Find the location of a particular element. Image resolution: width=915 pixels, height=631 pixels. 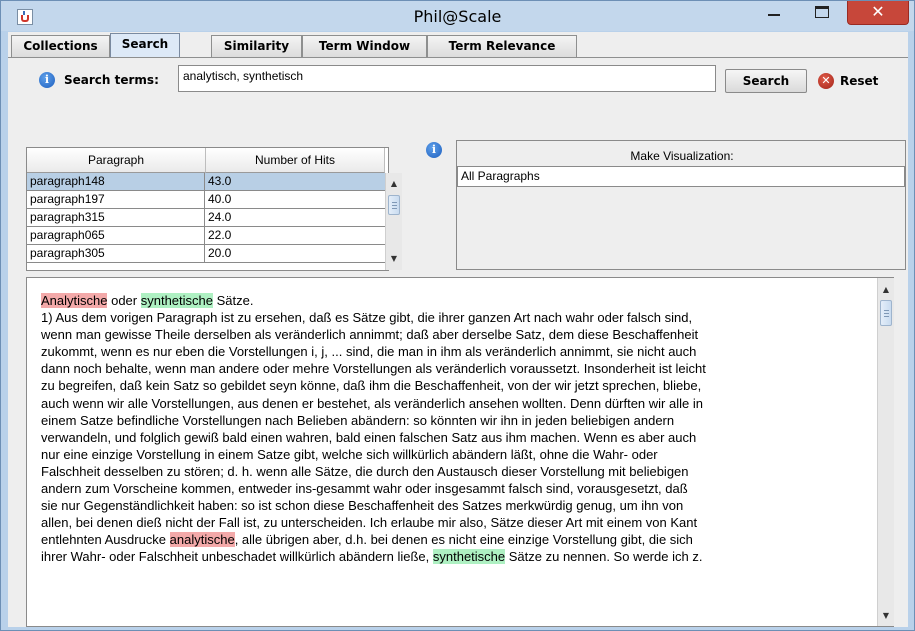

text-scrollbar: ▲ ▼ is located at coordinates (885, 452).